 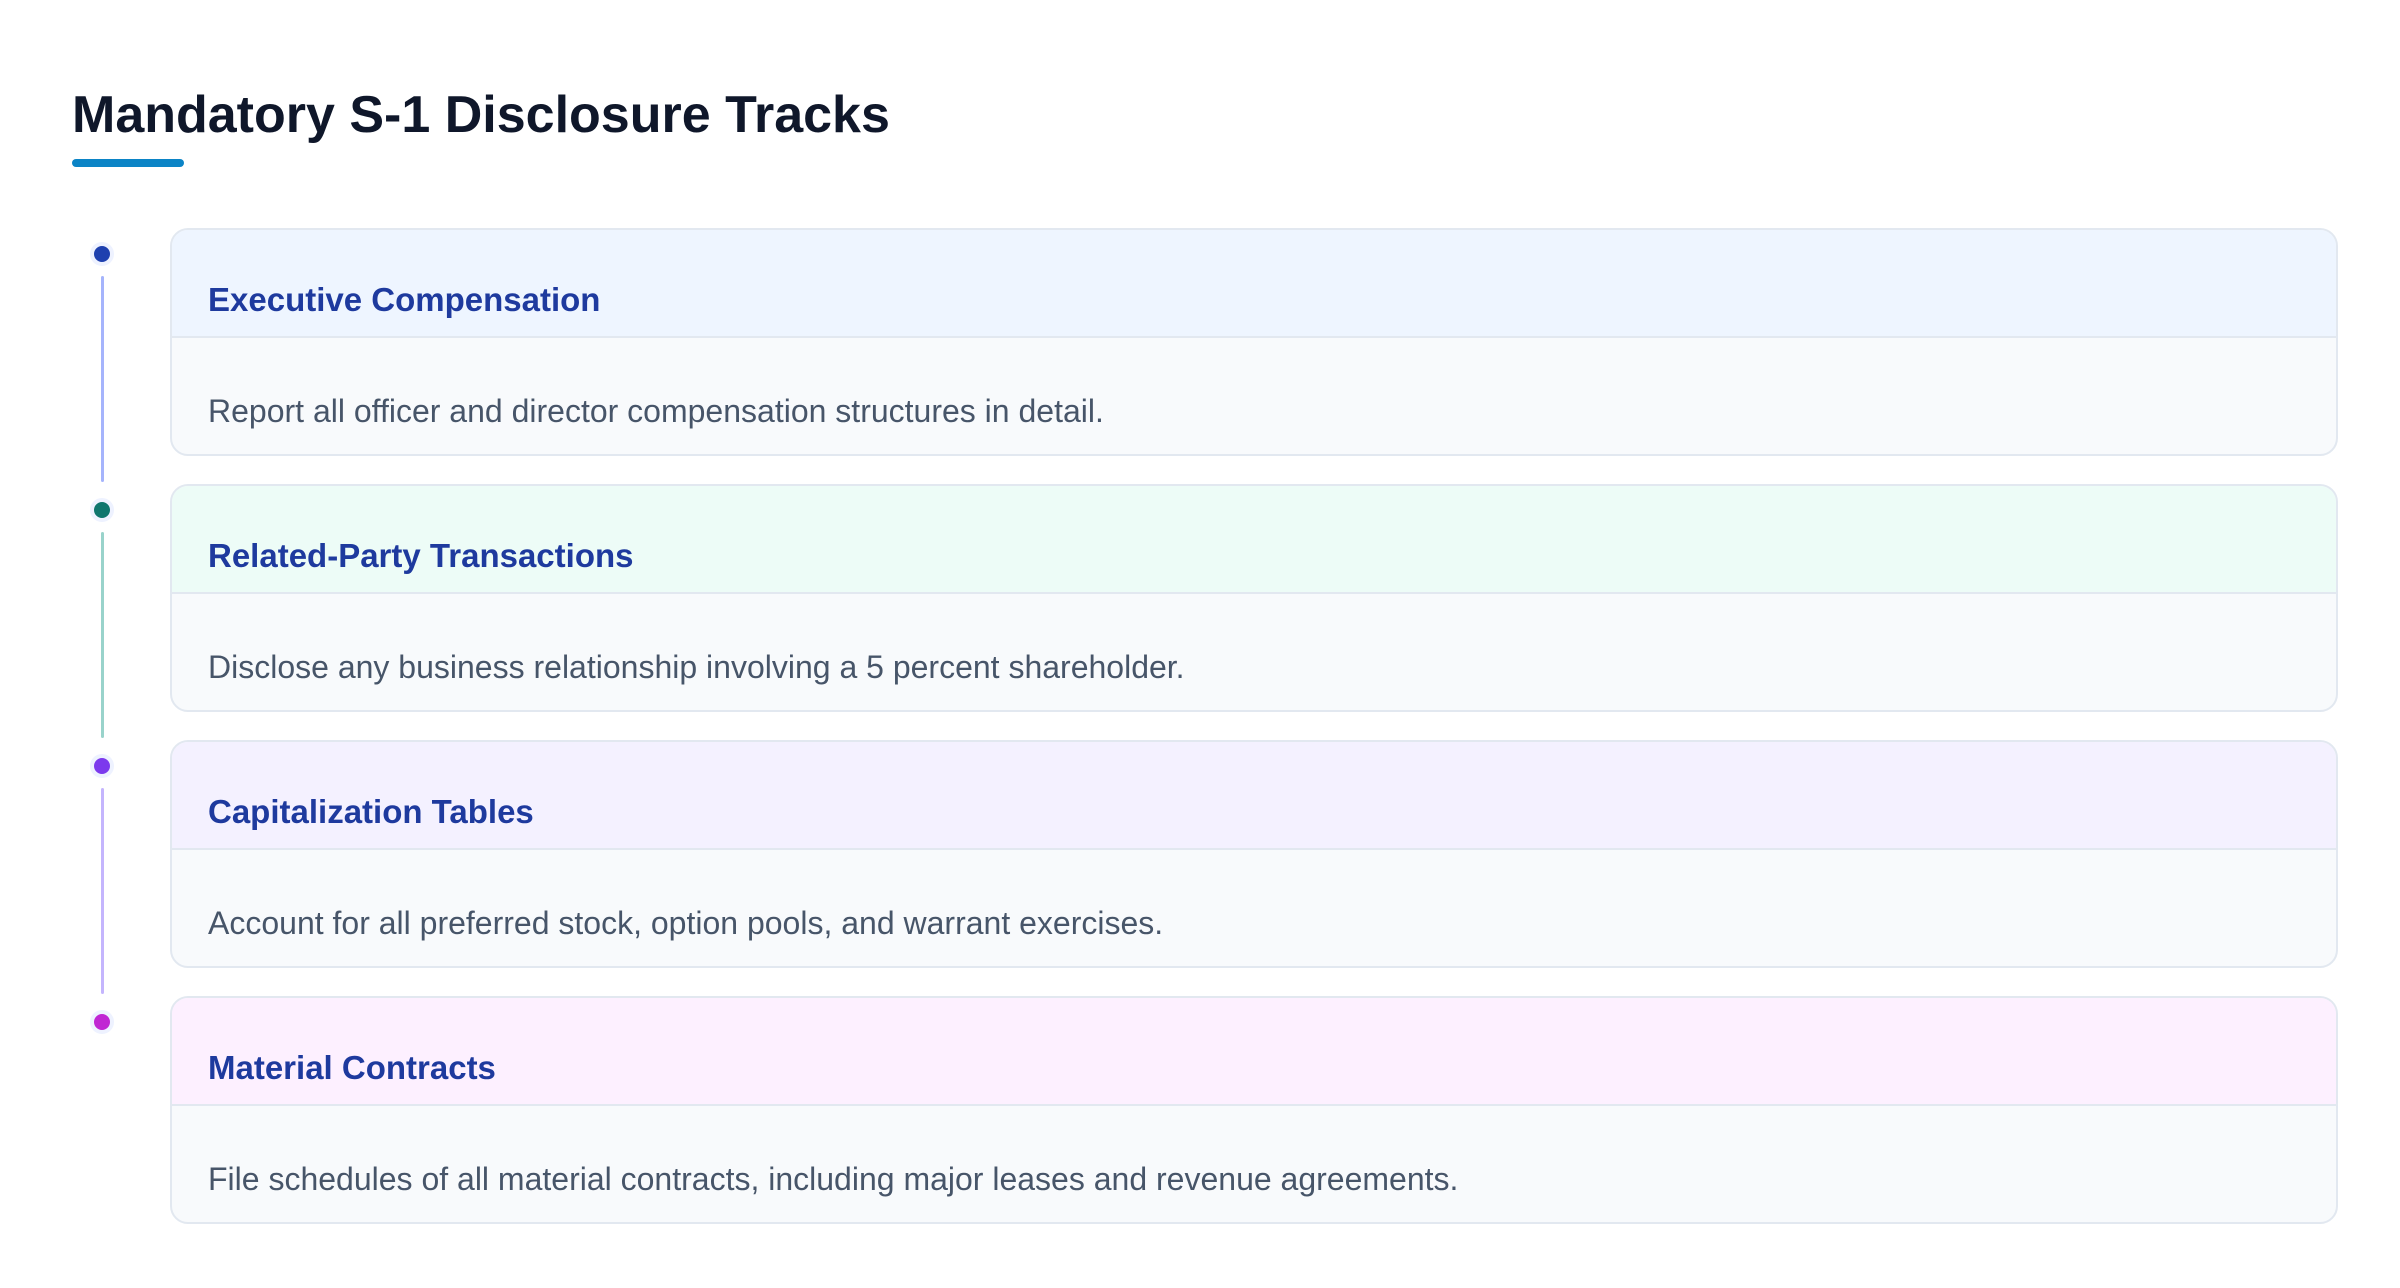 What do you see at coordinates (1254, 1052) in the screenshot?
I see `track-card-header: Material Contracts` at bounding box center [1254, 1052].